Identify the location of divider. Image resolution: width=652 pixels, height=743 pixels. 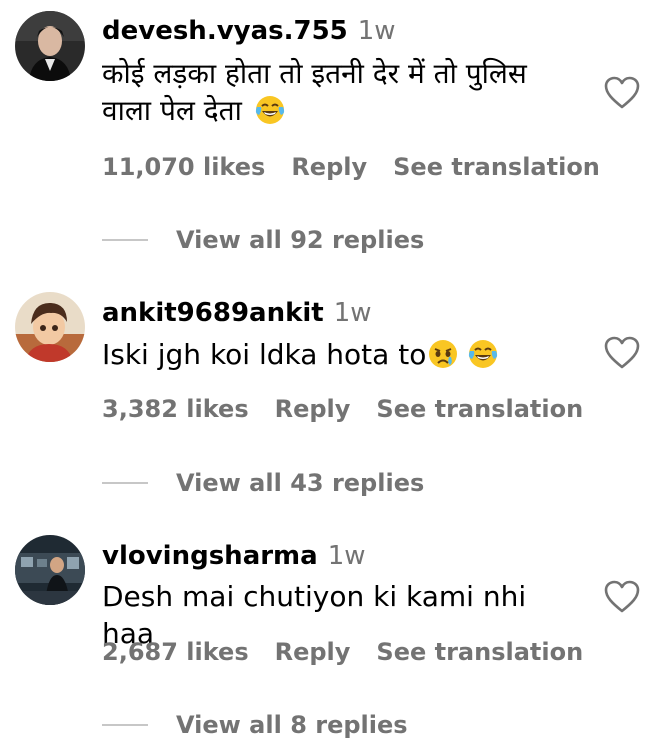
(125, 725).